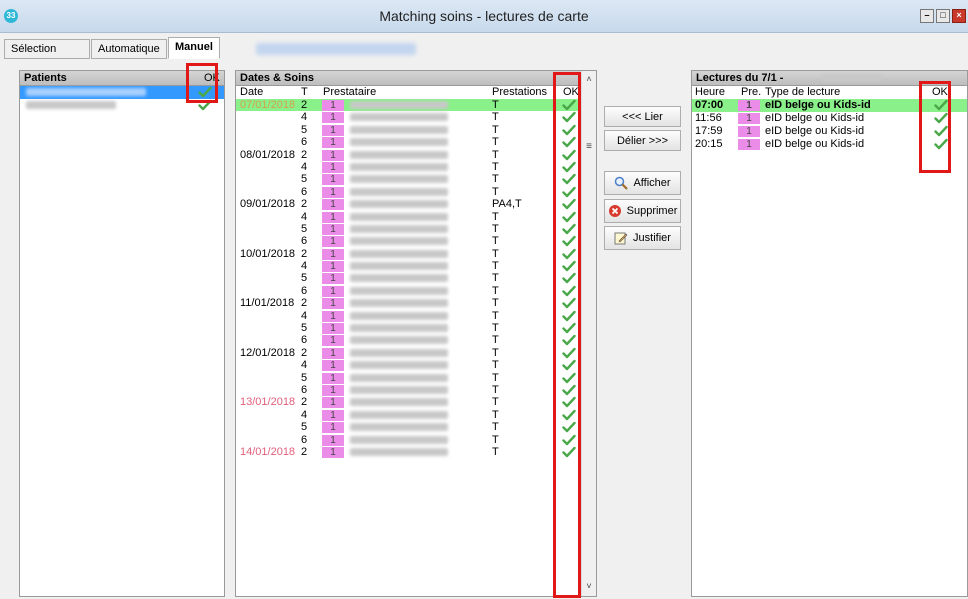 This screenshot has height=599, width=968. I want to click on tab-bar: Sélection Automatique Manuel, so click(484, 47).